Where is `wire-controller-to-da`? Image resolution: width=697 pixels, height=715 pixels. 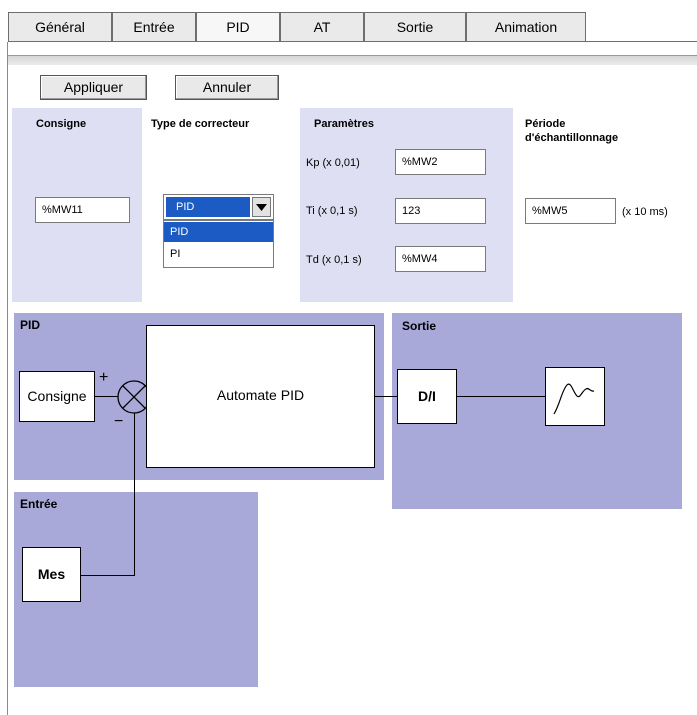 wire-controller-to-da is located at coordinates (386, 396).